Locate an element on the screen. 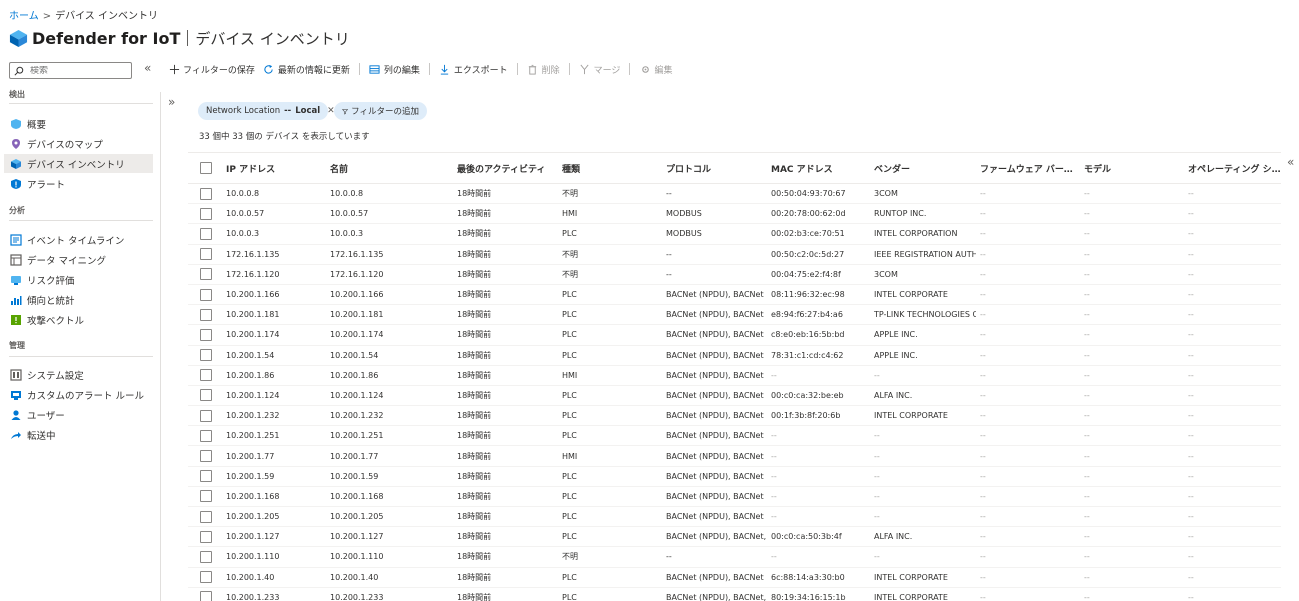 Image resolution: width=1299 pixels, height=601 pixels. add-filter-button: フィルターの追加 is located at coordinates (380, 111).